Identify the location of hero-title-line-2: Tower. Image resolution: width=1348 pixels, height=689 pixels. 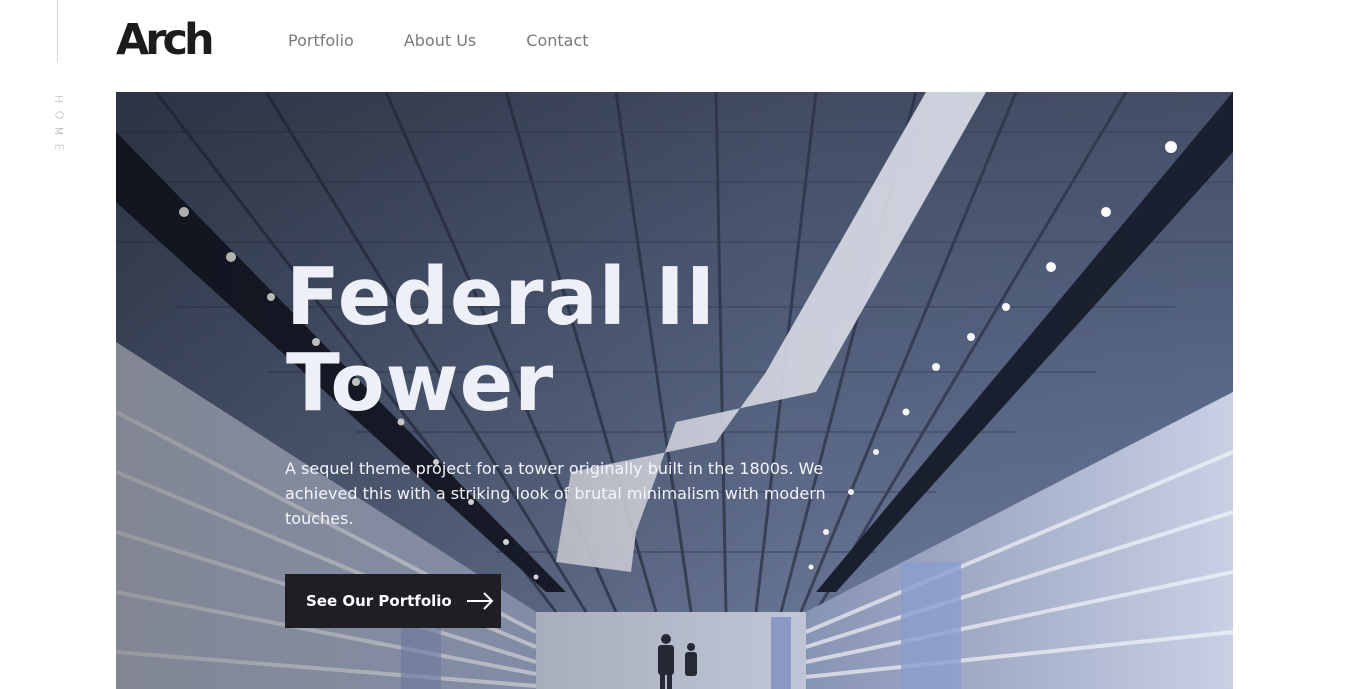
(420, 383).